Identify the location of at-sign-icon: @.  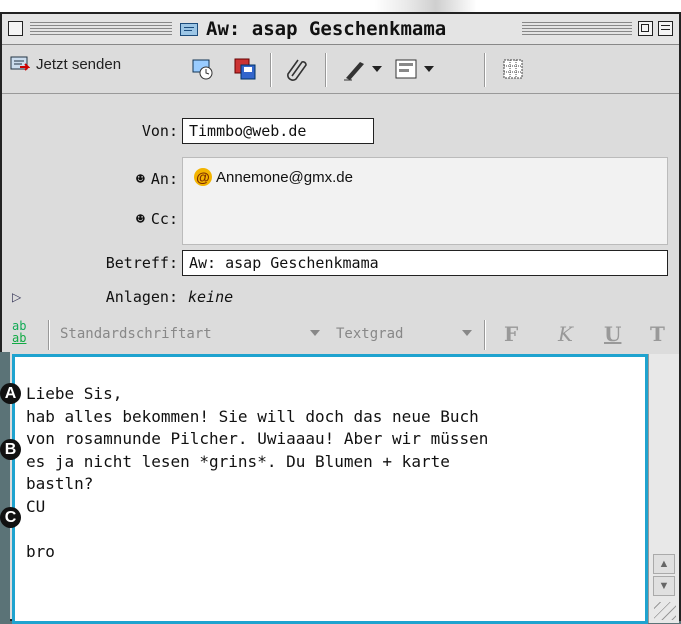
(203, 177).